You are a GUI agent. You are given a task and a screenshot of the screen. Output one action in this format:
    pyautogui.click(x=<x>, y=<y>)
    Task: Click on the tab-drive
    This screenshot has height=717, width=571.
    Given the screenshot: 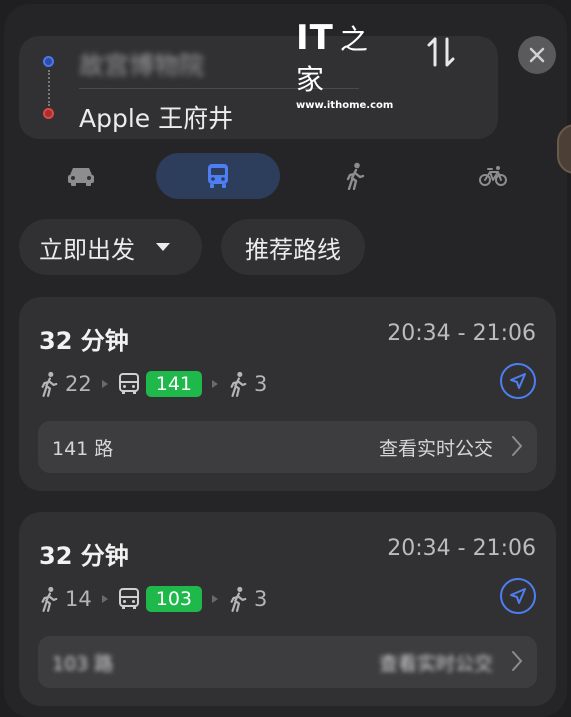 What is the action you would take?
    pyautogui.click(x=81, y=176)
    